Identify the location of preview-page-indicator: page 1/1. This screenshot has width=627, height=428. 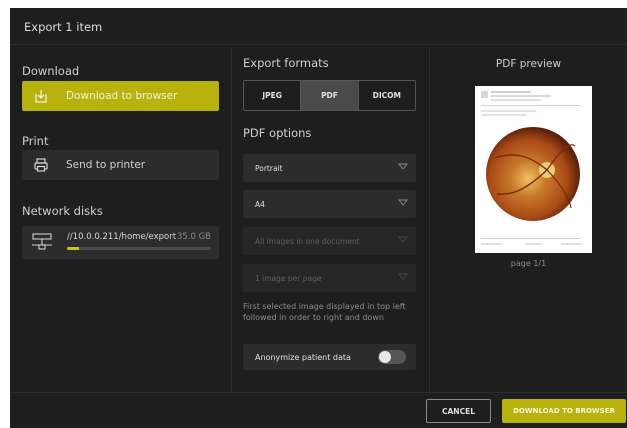
(528, 263).